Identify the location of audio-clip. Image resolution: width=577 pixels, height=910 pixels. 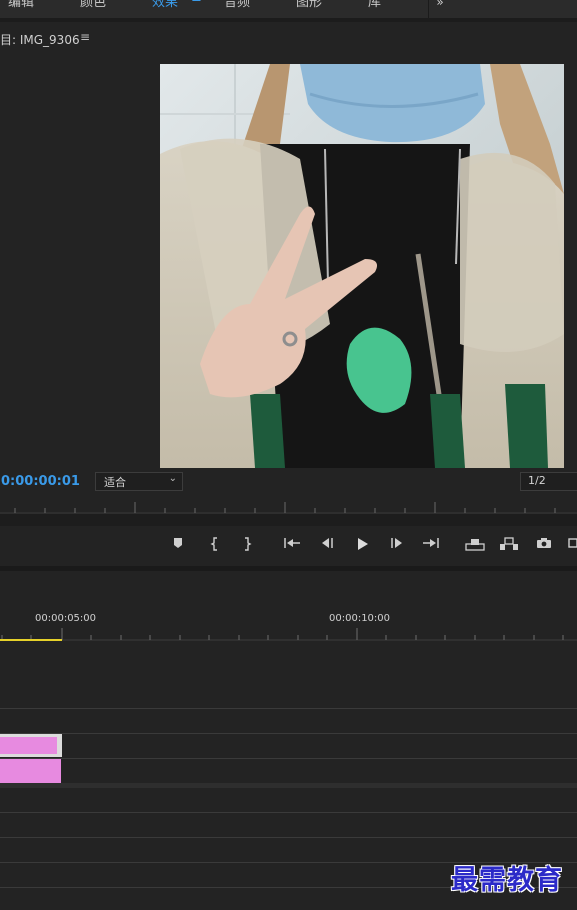
(30, 771).